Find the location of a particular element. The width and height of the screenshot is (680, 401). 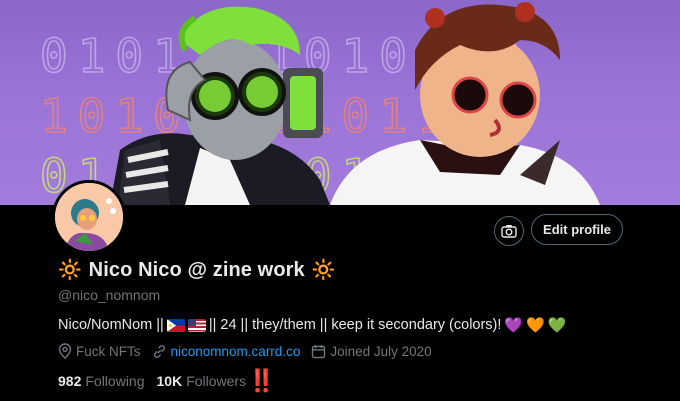

avatar-image is located at coordinates (89, 217).